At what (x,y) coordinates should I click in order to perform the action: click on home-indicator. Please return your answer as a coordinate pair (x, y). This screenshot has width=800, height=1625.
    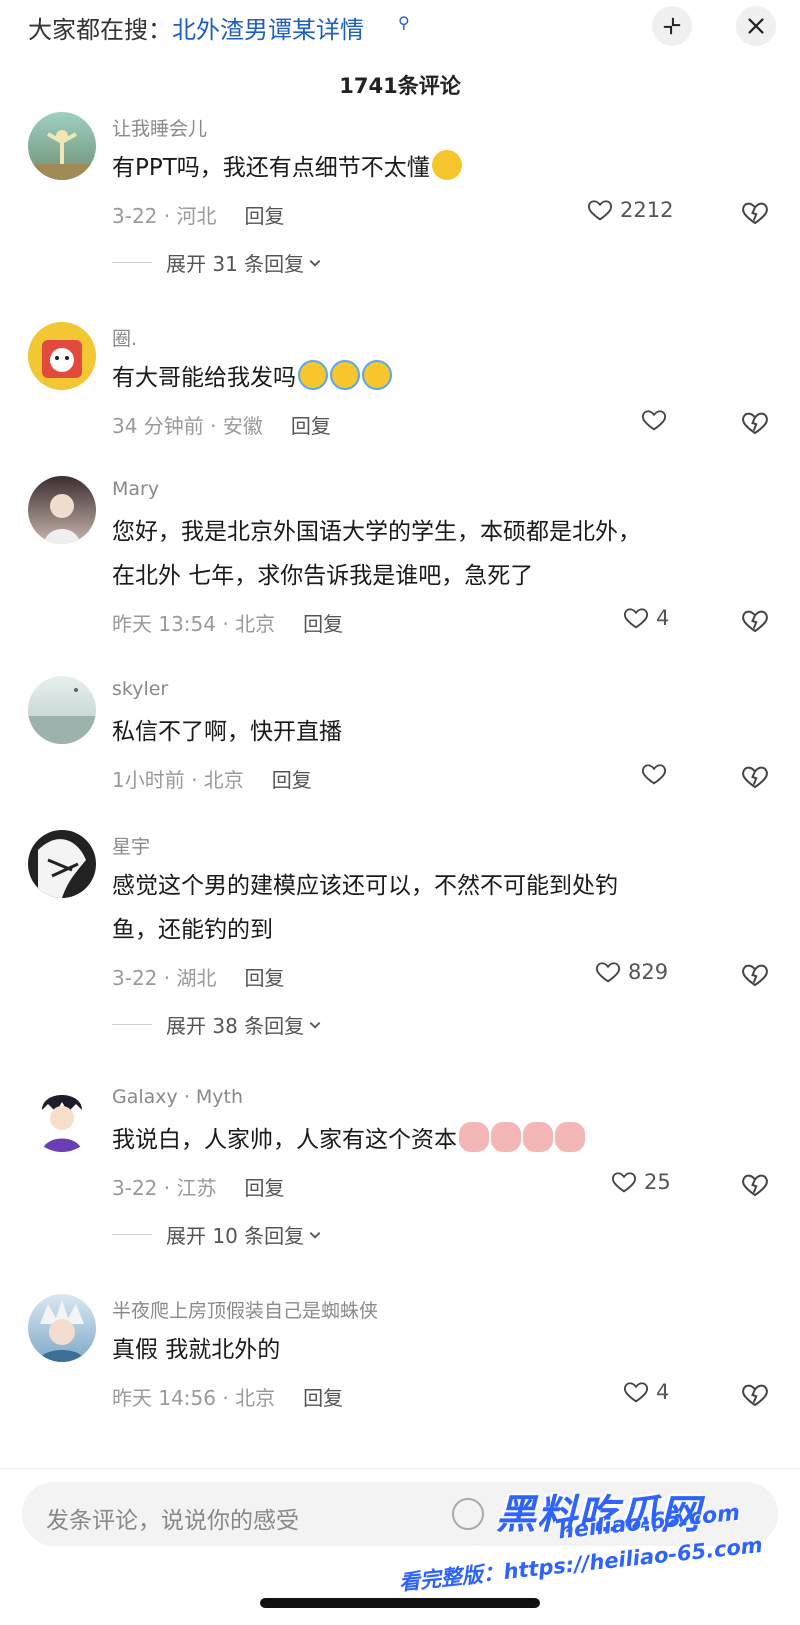
    Looking at the image, I should click on (400, 1603).